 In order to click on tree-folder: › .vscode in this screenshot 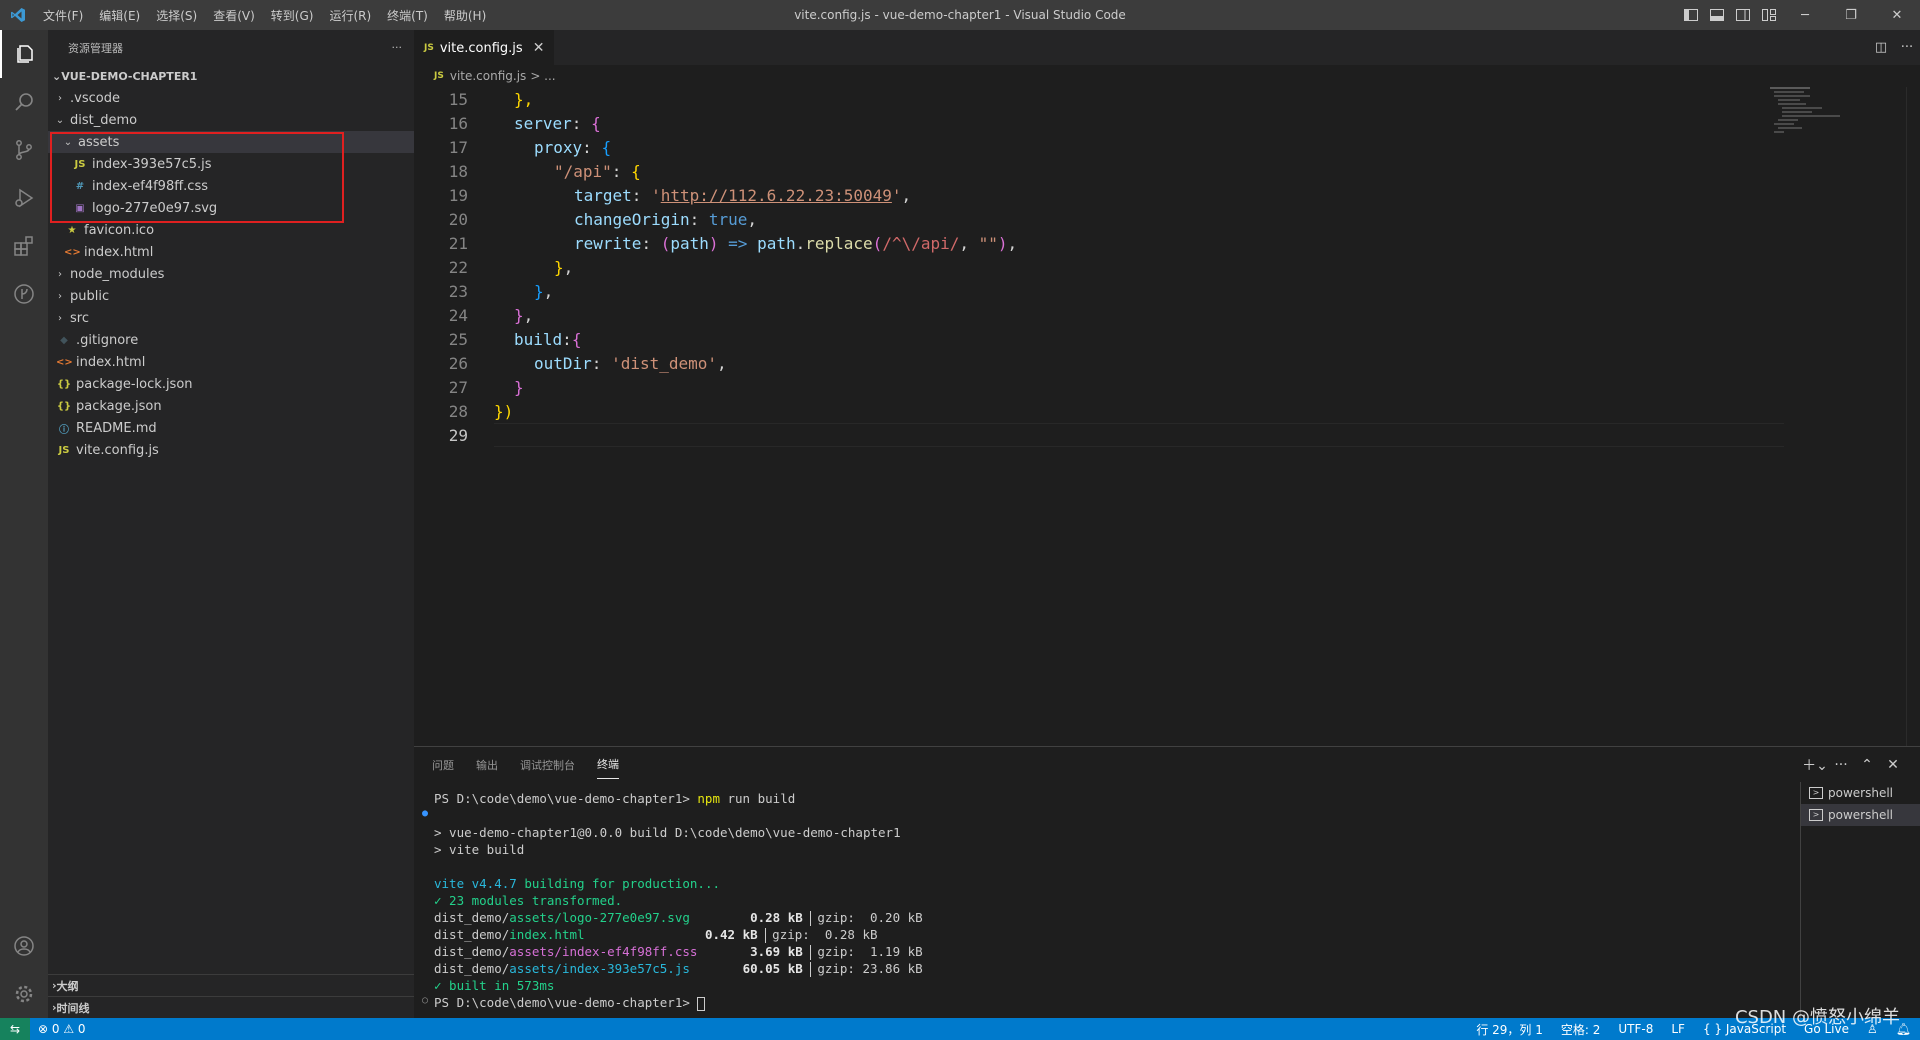, I will do `click(231, 98)`.